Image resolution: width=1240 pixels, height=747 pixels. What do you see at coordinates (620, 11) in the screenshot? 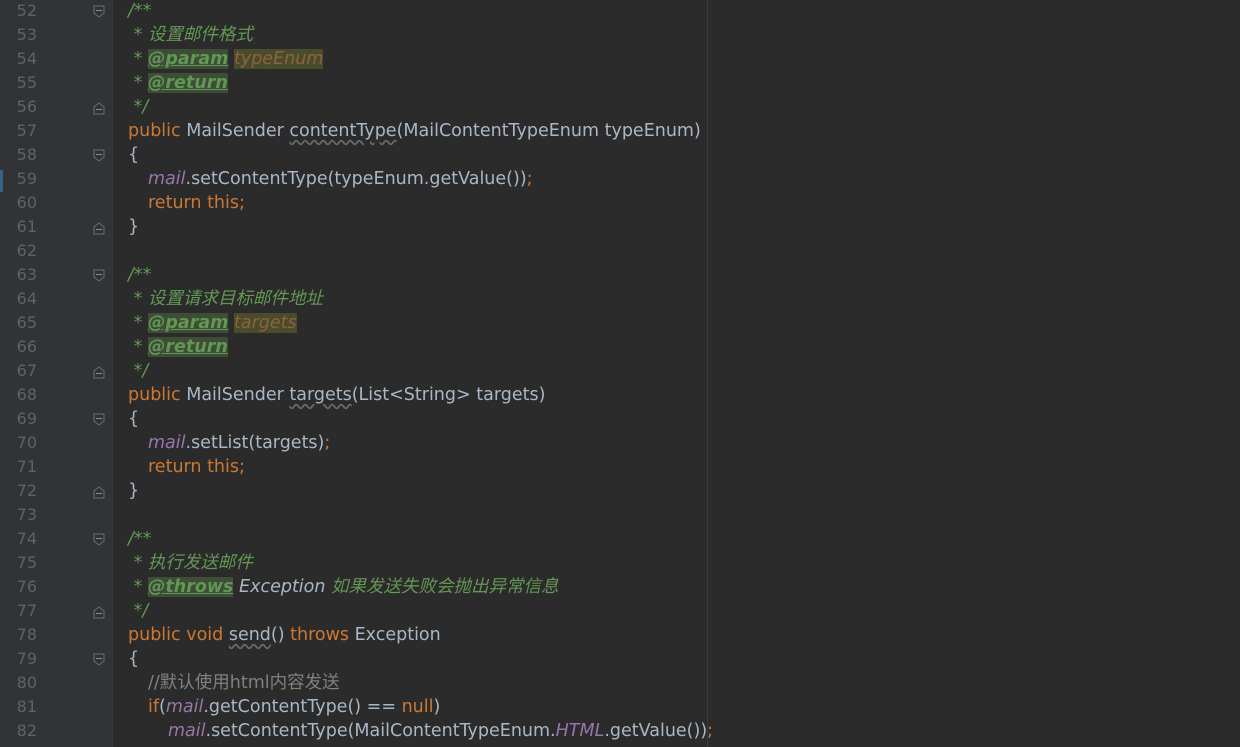
I see `code-line: 52 /**` at bounding box center [620, 11].